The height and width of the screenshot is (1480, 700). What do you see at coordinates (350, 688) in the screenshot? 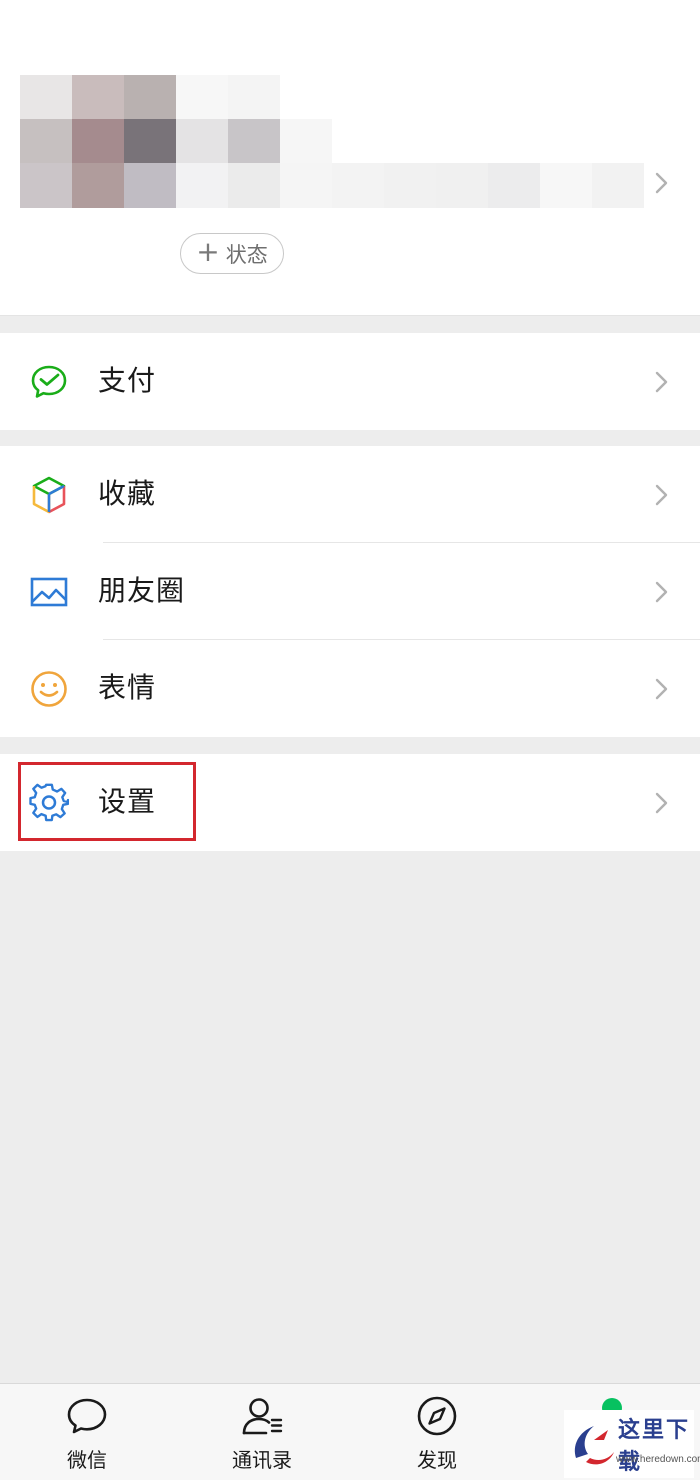
I see `menu-item-stickers: 表情` at bounding box center [350, 688].